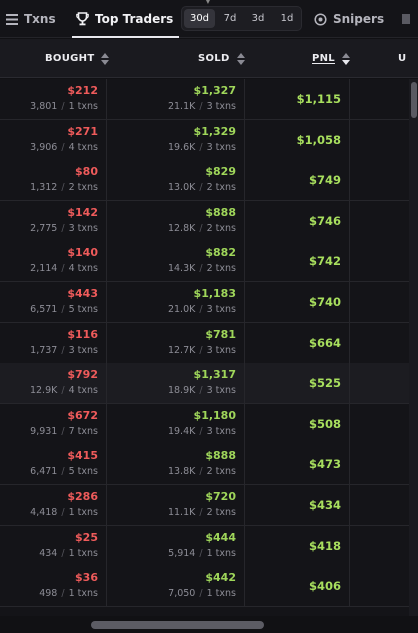 The height and width of the screenshot is (633, 418). I want to click on bought-detail: 4,418 / 1 txns, so click(64, 512).